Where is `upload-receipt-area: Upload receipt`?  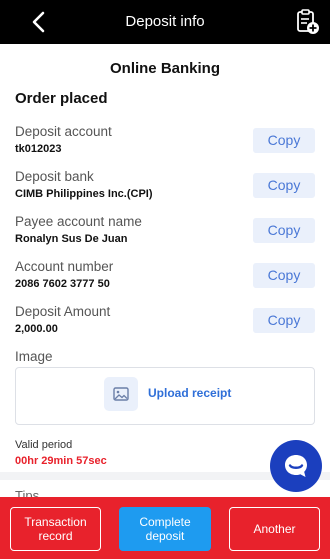
upload-receipt-area: Upload receipt is located at coordinates (165, 396).